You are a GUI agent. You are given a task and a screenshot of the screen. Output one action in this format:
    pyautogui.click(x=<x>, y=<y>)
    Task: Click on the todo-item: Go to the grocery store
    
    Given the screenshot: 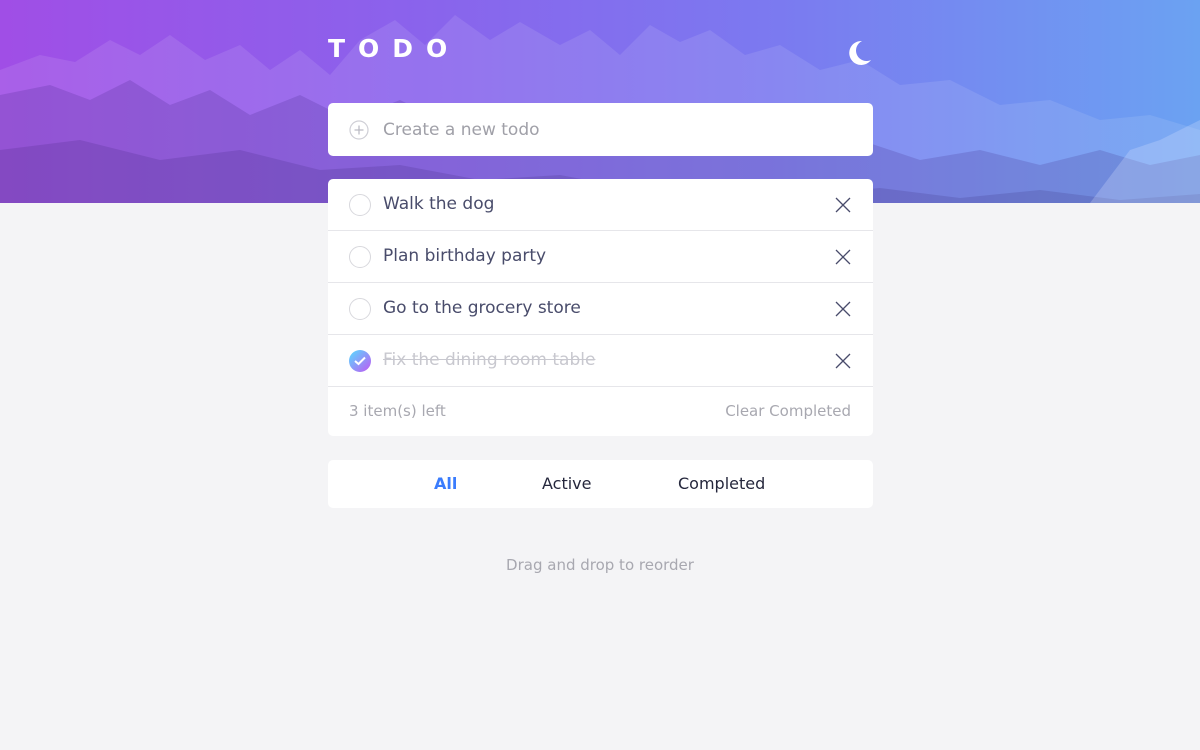 What is the action you would take?
    pyautogui.click(x=600, y=309)
    